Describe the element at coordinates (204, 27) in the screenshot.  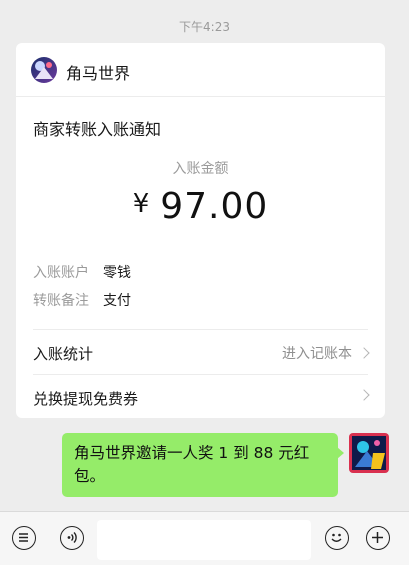
I see `chat-timestamp: 下午4:23` at that location.